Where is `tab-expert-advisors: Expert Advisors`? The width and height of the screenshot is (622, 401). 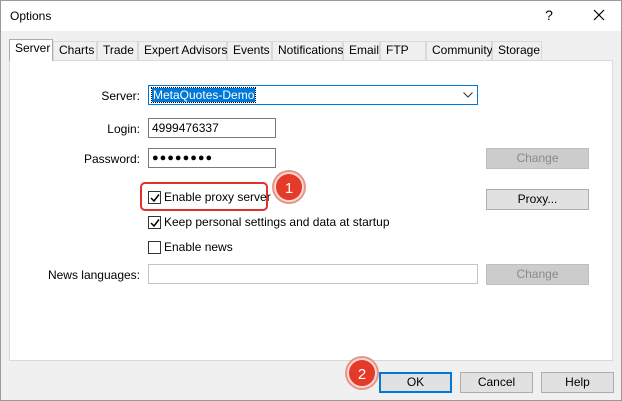
tab-expert-advisors: Expert Advisors is located at coordinates (182, 50).